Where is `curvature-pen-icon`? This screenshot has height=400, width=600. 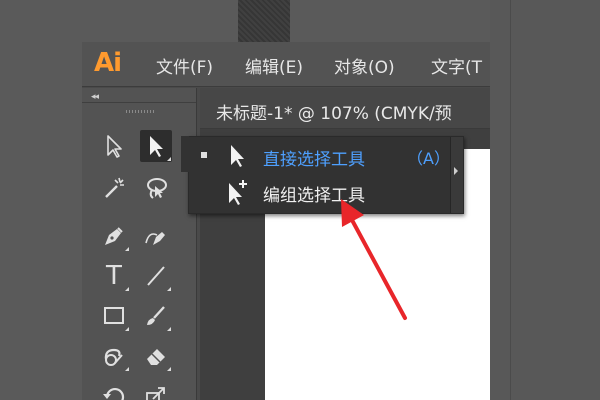 curvature-pen-icon is located at coordinates (155, 238).